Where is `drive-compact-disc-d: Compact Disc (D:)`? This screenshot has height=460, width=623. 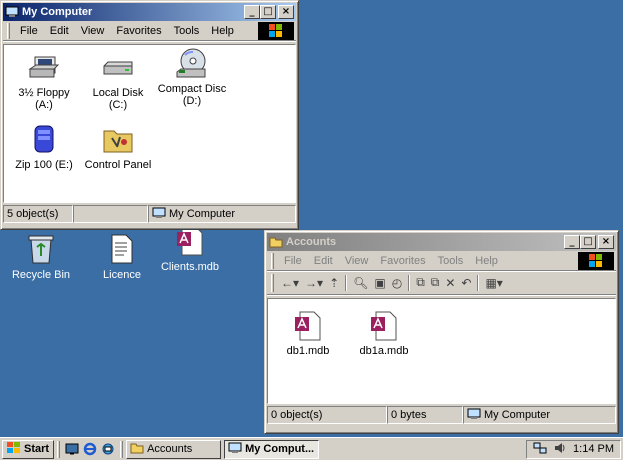 drive-compact-disc-d: Compact Disc (D:) is located at coordinates (192, 77).